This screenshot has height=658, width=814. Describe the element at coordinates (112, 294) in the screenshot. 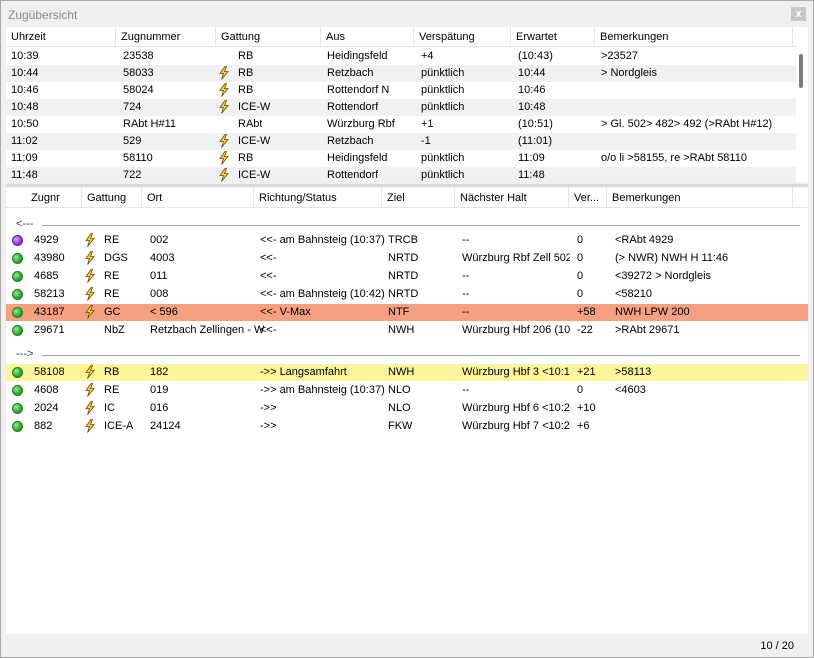

I see `train-cell-kind: RE` at that location.